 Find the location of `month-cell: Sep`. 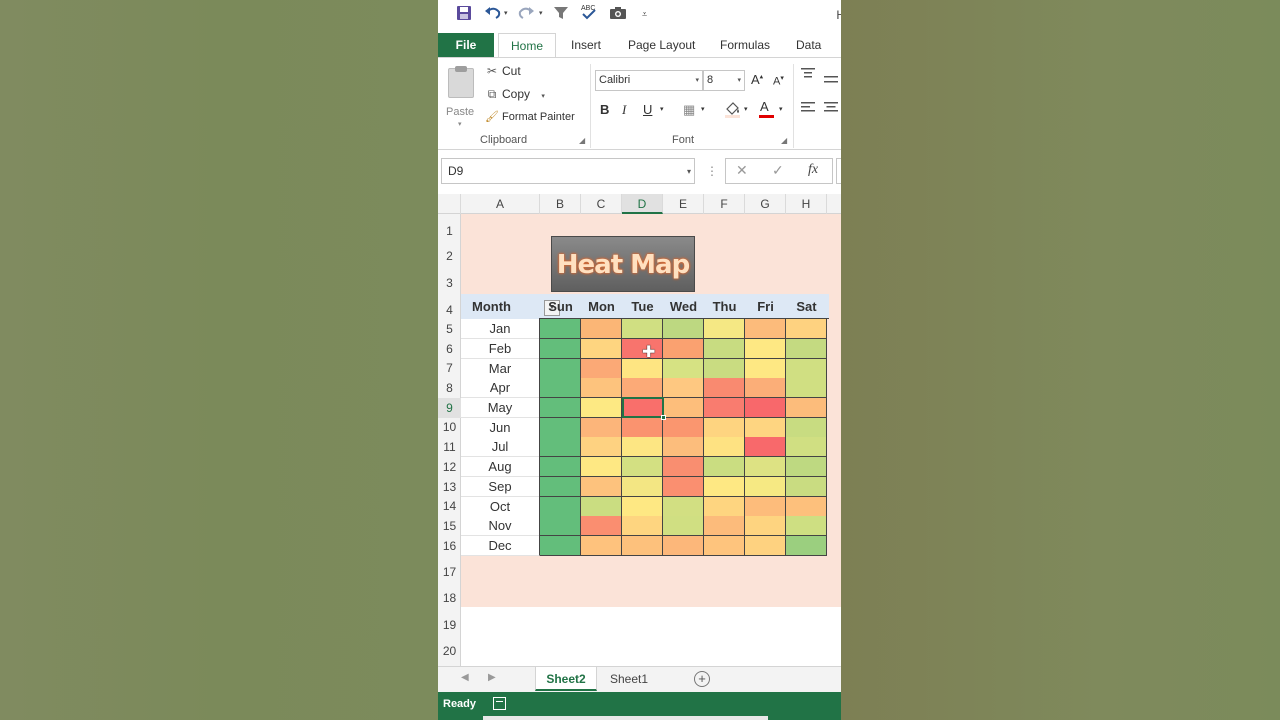

month-cell: Sep is located at coordinates (500, 487).